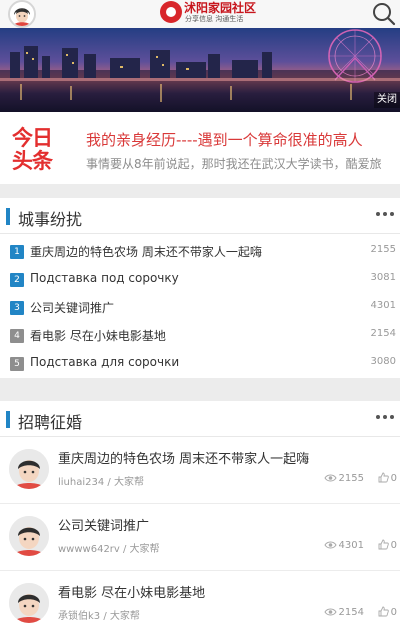 This screenshot has height=627, width=400. What do you see at coordinates (383, 333) in the screenshot?
I see `list-item-count: 2154` at bounding box center [383, 333].